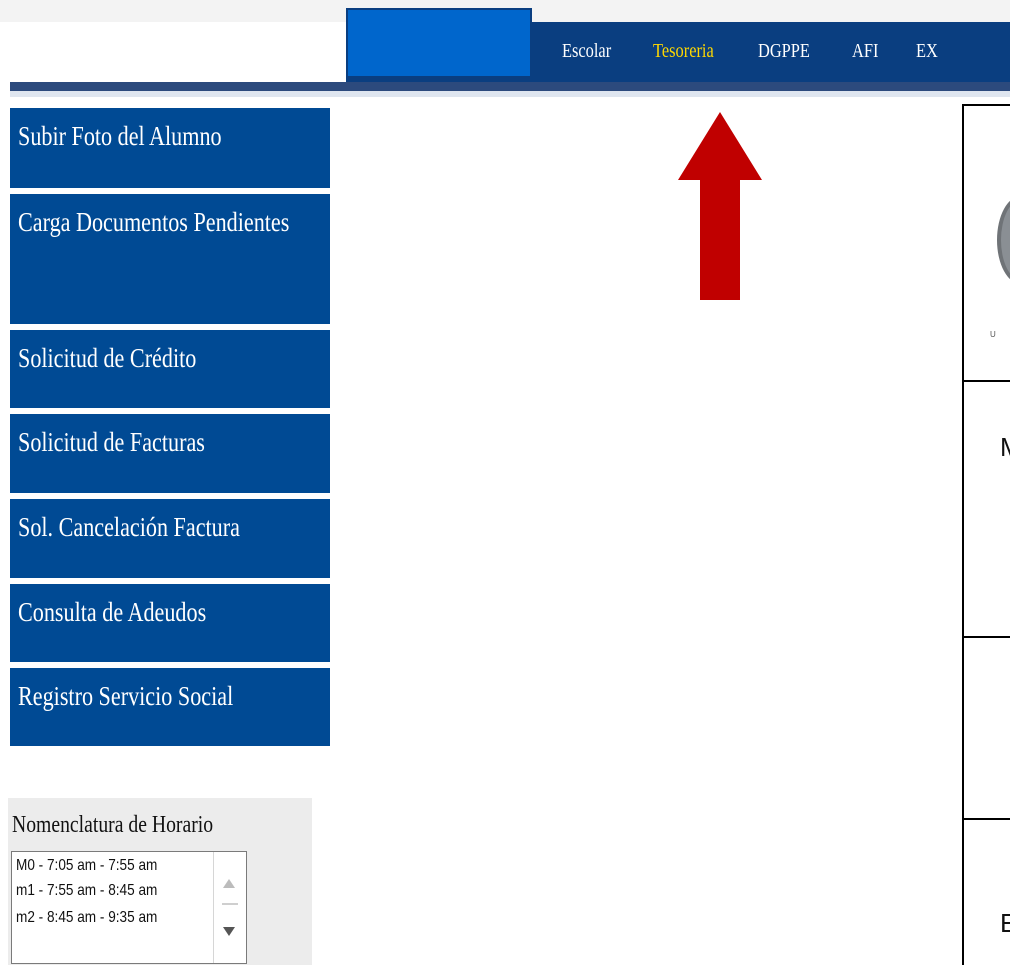 The width and height of the screenshot is (1010, 965). Describe the element at coordinates (178, 52) in the screenshot. I see `logo-area` at that location.